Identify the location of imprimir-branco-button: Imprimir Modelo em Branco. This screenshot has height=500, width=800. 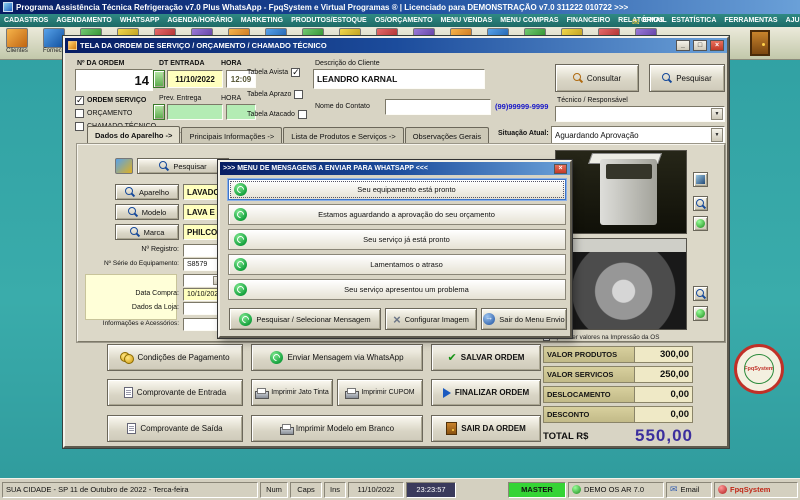
(337, 428).